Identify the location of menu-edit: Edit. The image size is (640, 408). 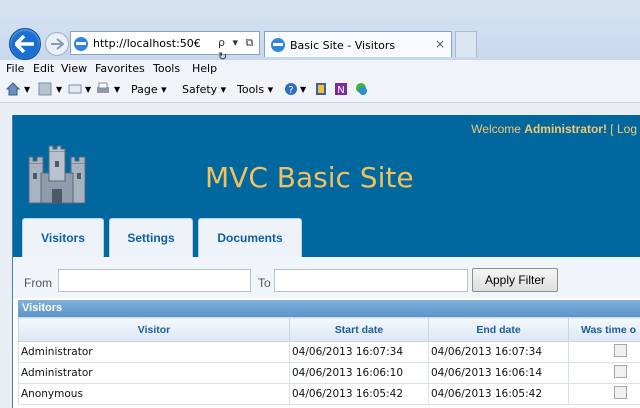
(43, 68).